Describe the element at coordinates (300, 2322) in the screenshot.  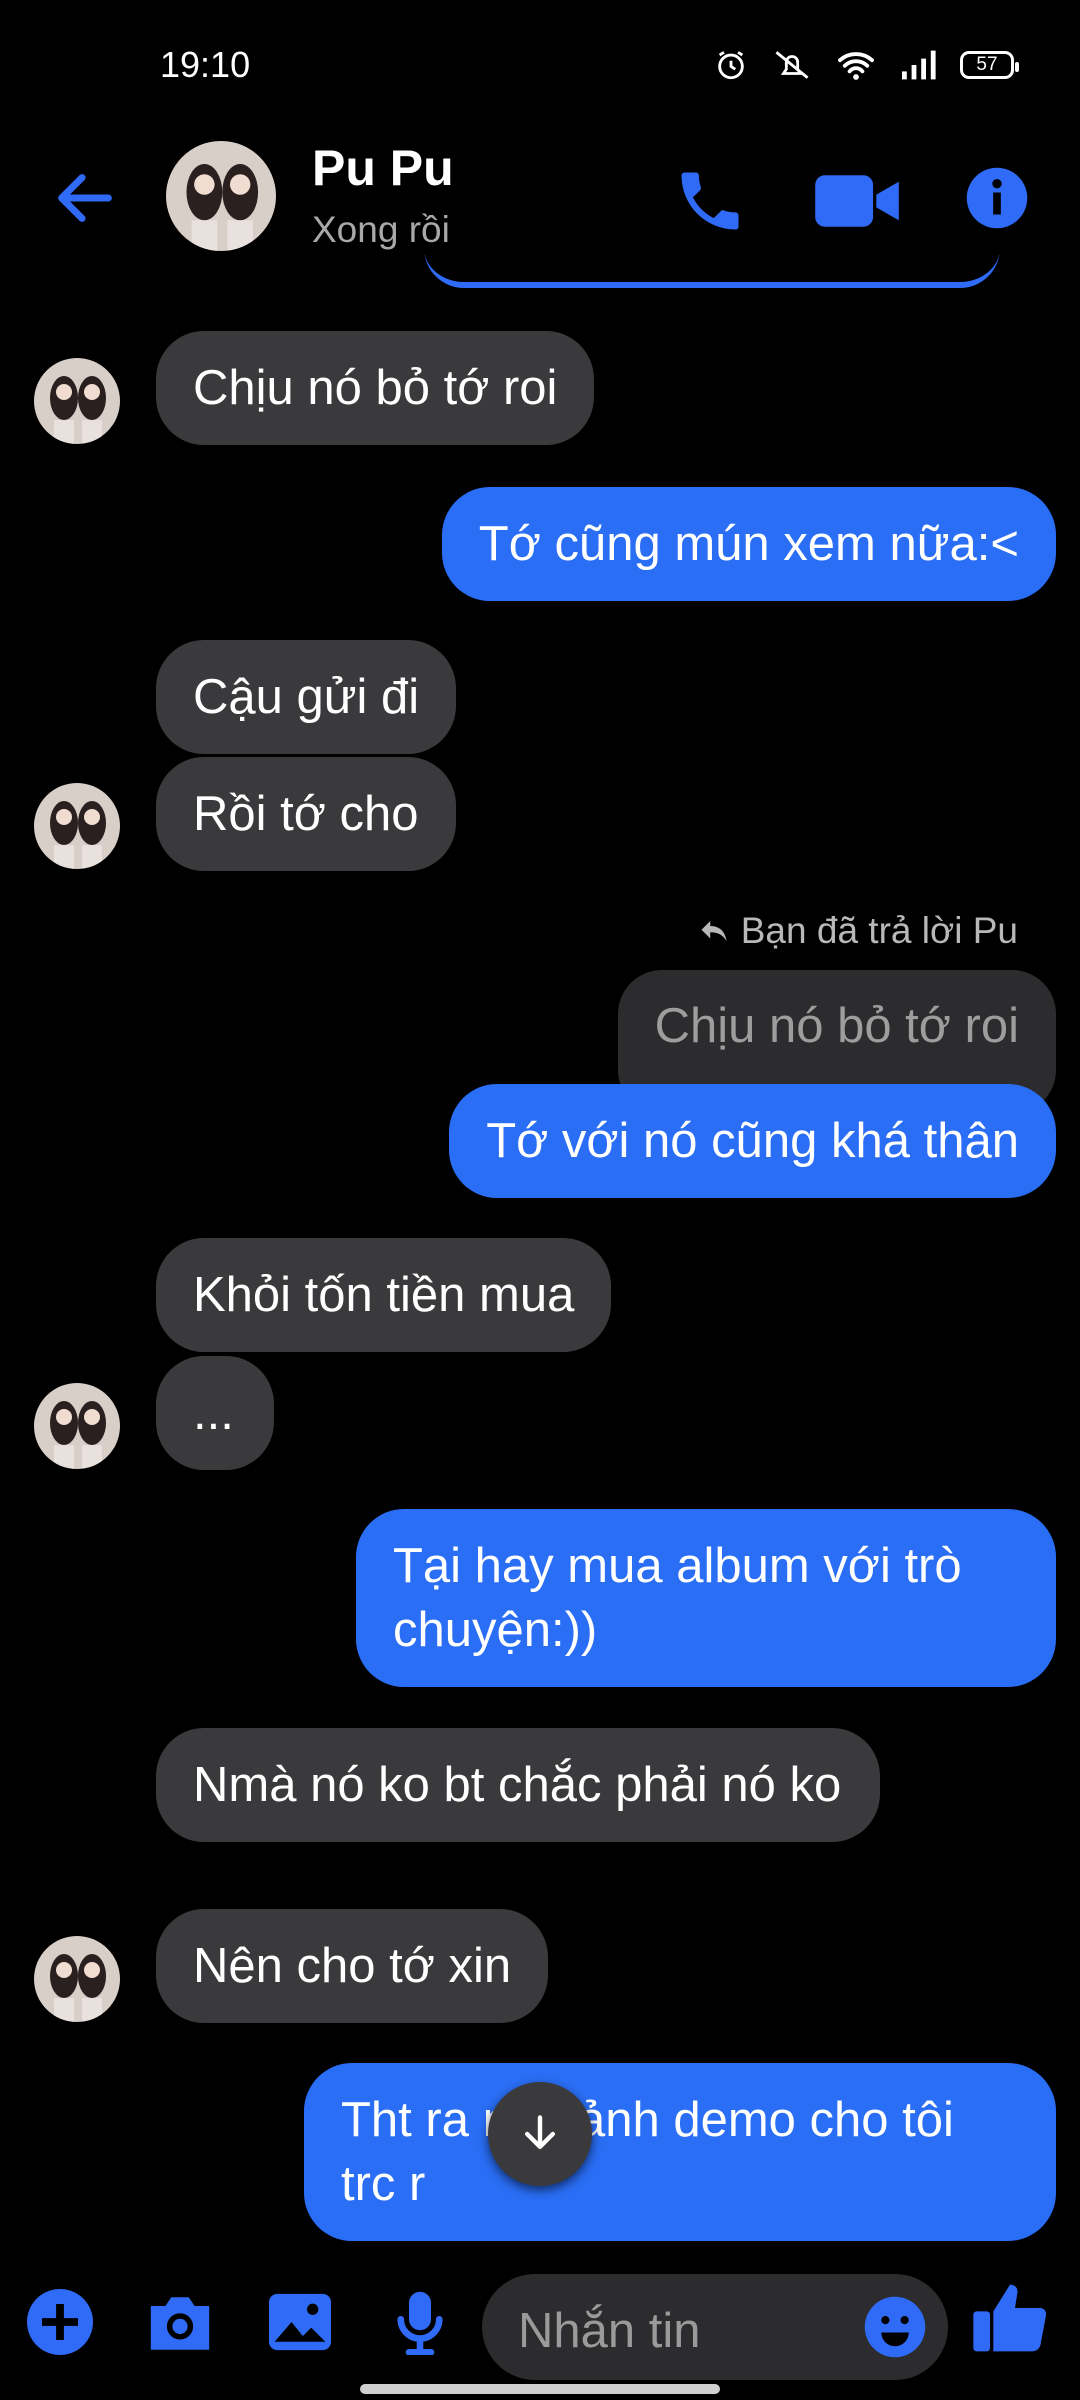
I see `gallery-icon` at that location.